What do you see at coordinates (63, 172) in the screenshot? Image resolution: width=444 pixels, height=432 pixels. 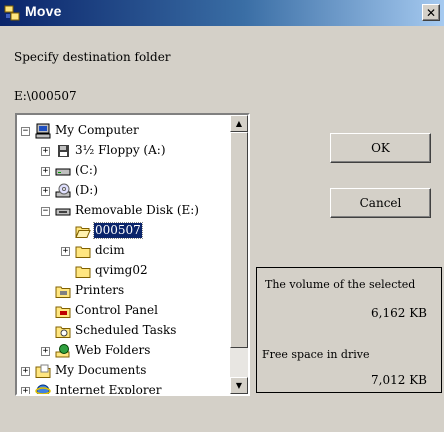 I see `hard-drive-icon` at bounding box center [63, 172].